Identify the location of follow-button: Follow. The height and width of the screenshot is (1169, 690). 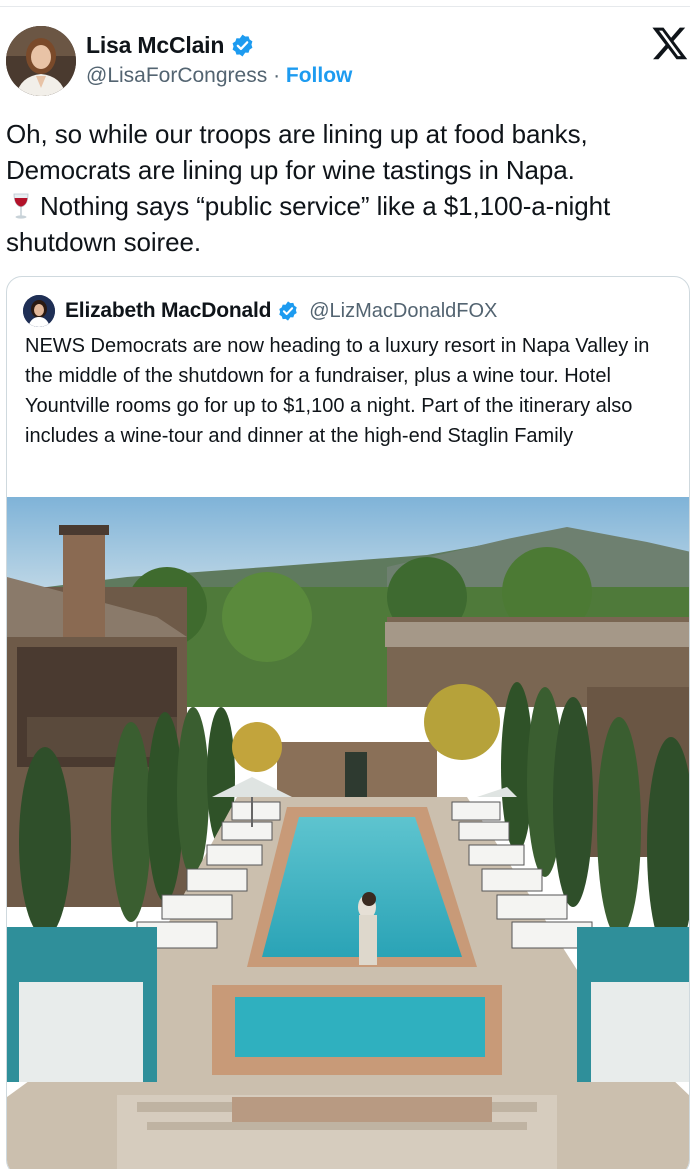
(319, 75).